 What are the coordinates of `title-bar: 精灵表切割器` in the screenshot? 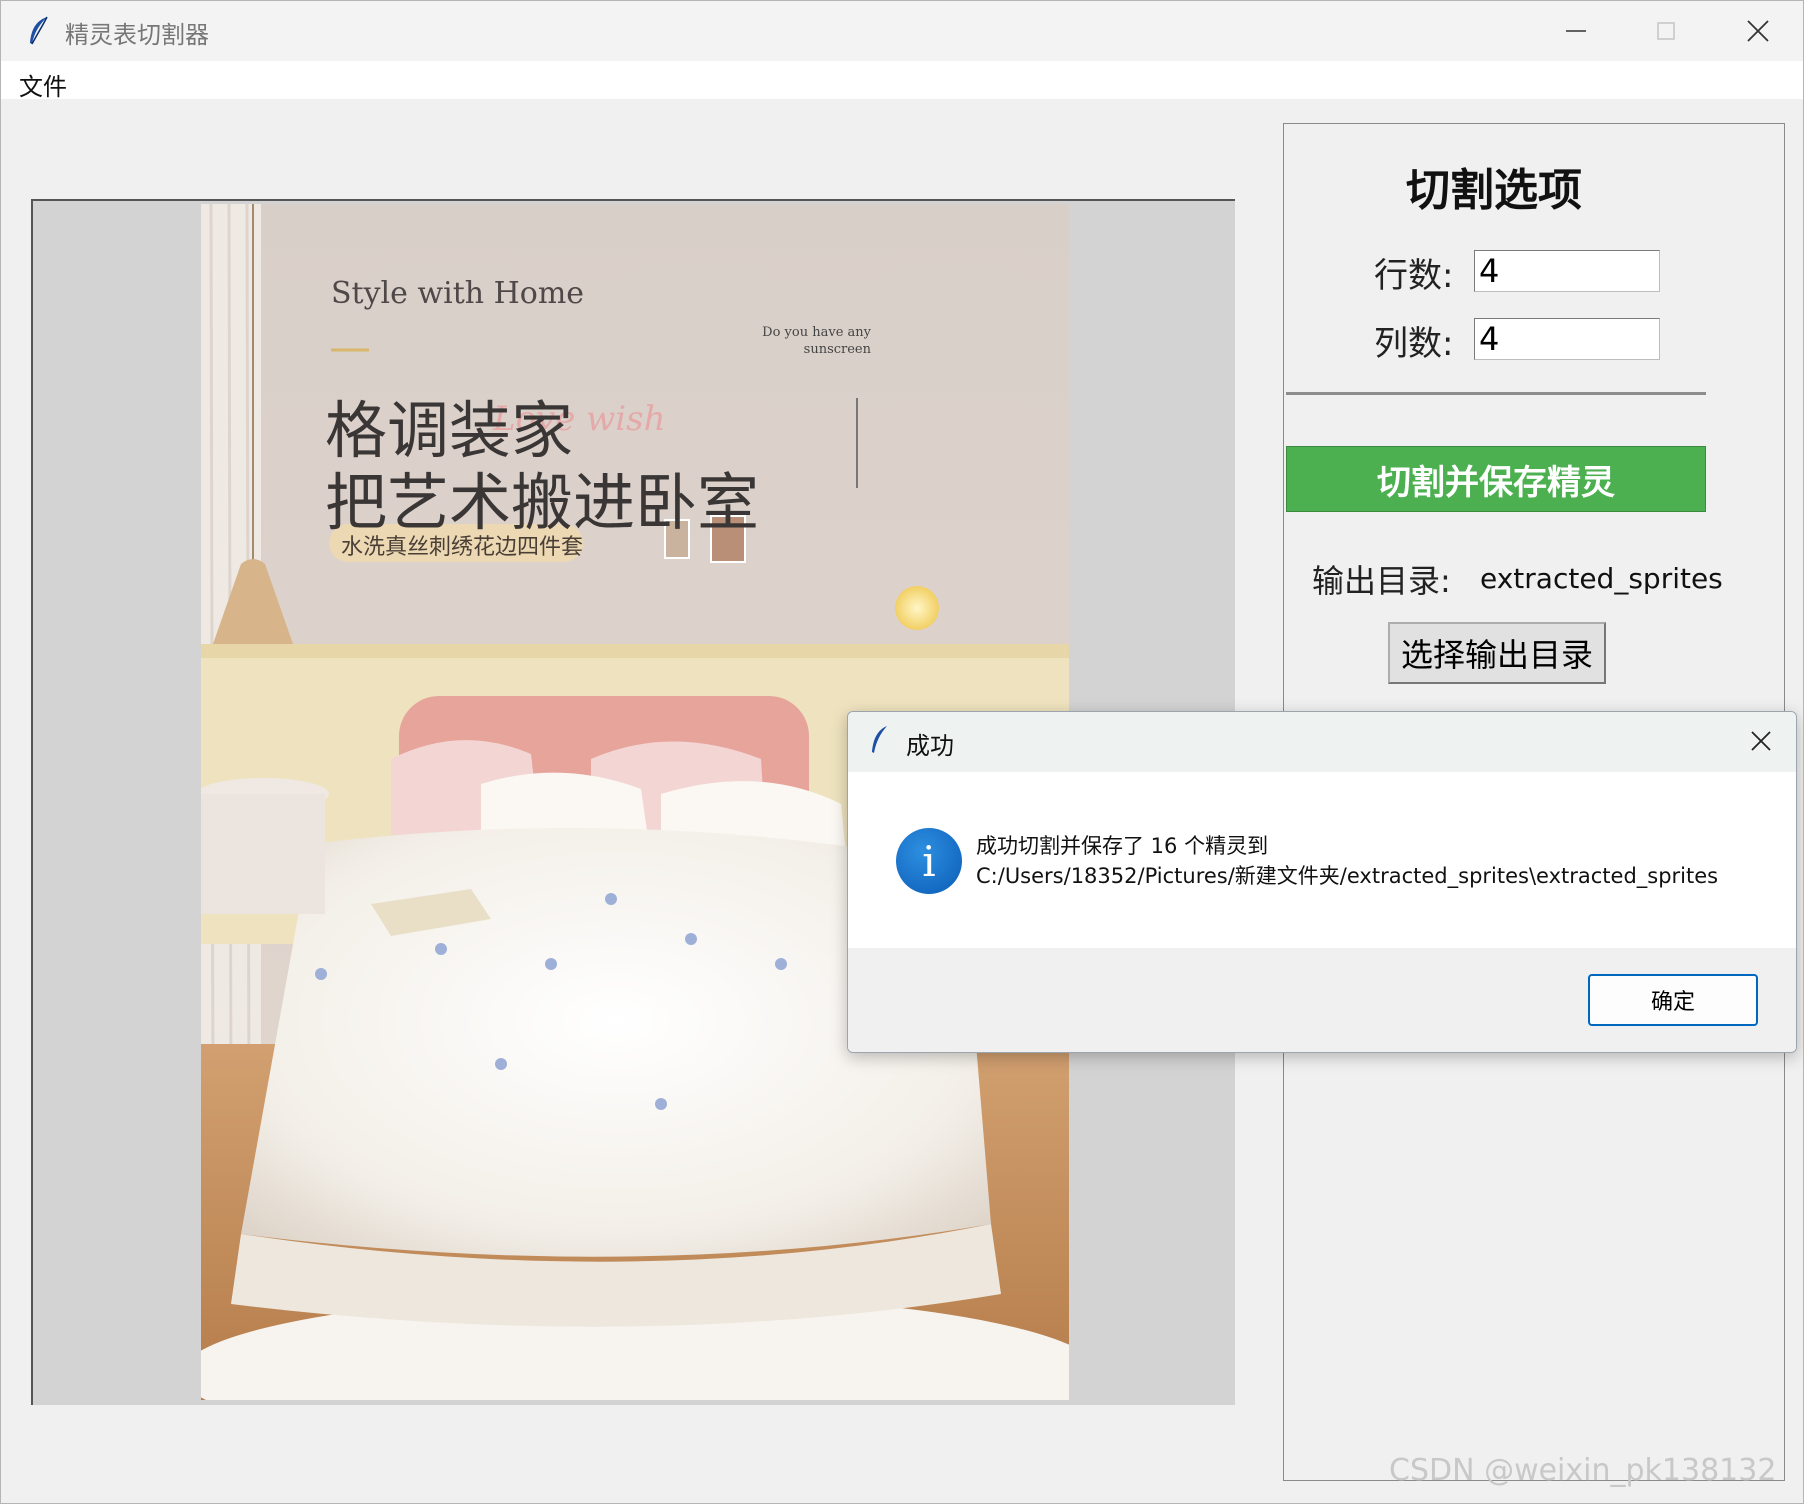 It's located at (902, 31).